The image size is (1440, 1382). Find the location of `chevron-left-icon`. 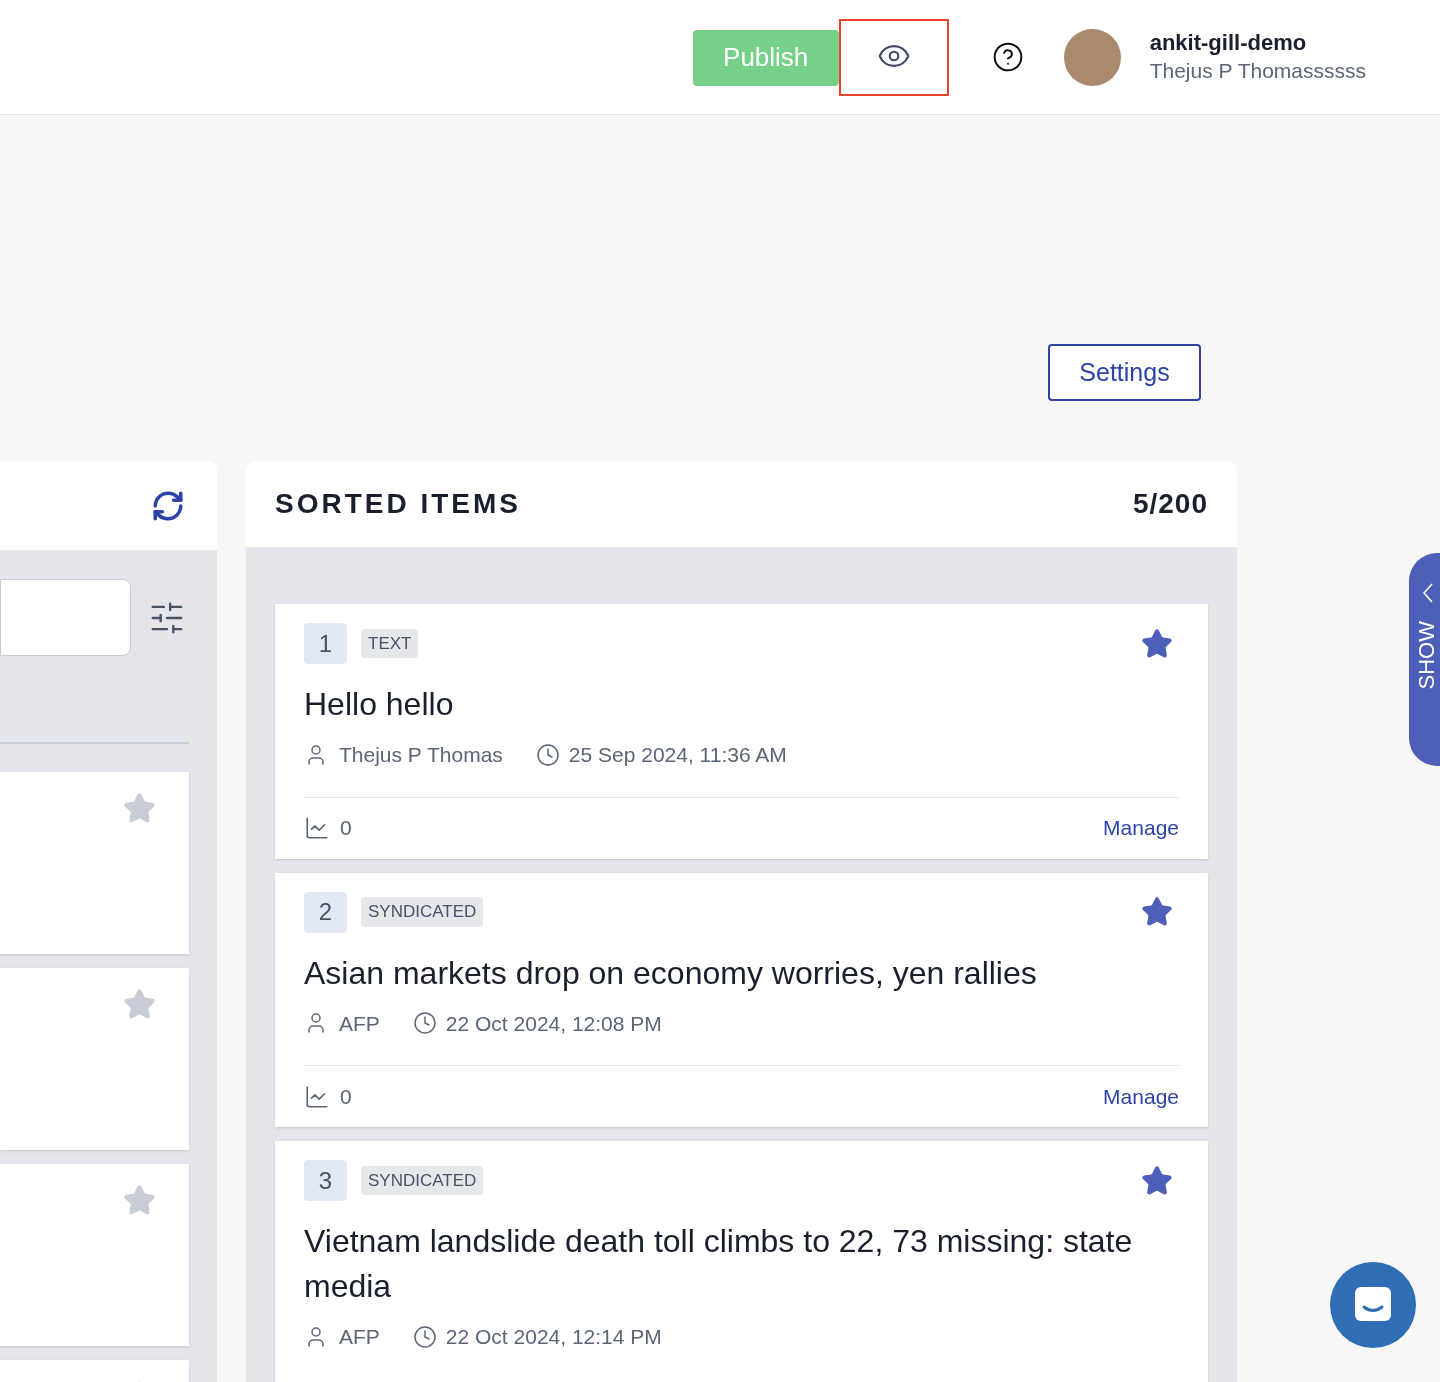

chevron-left-icon is located at coordinates (1427, 593).